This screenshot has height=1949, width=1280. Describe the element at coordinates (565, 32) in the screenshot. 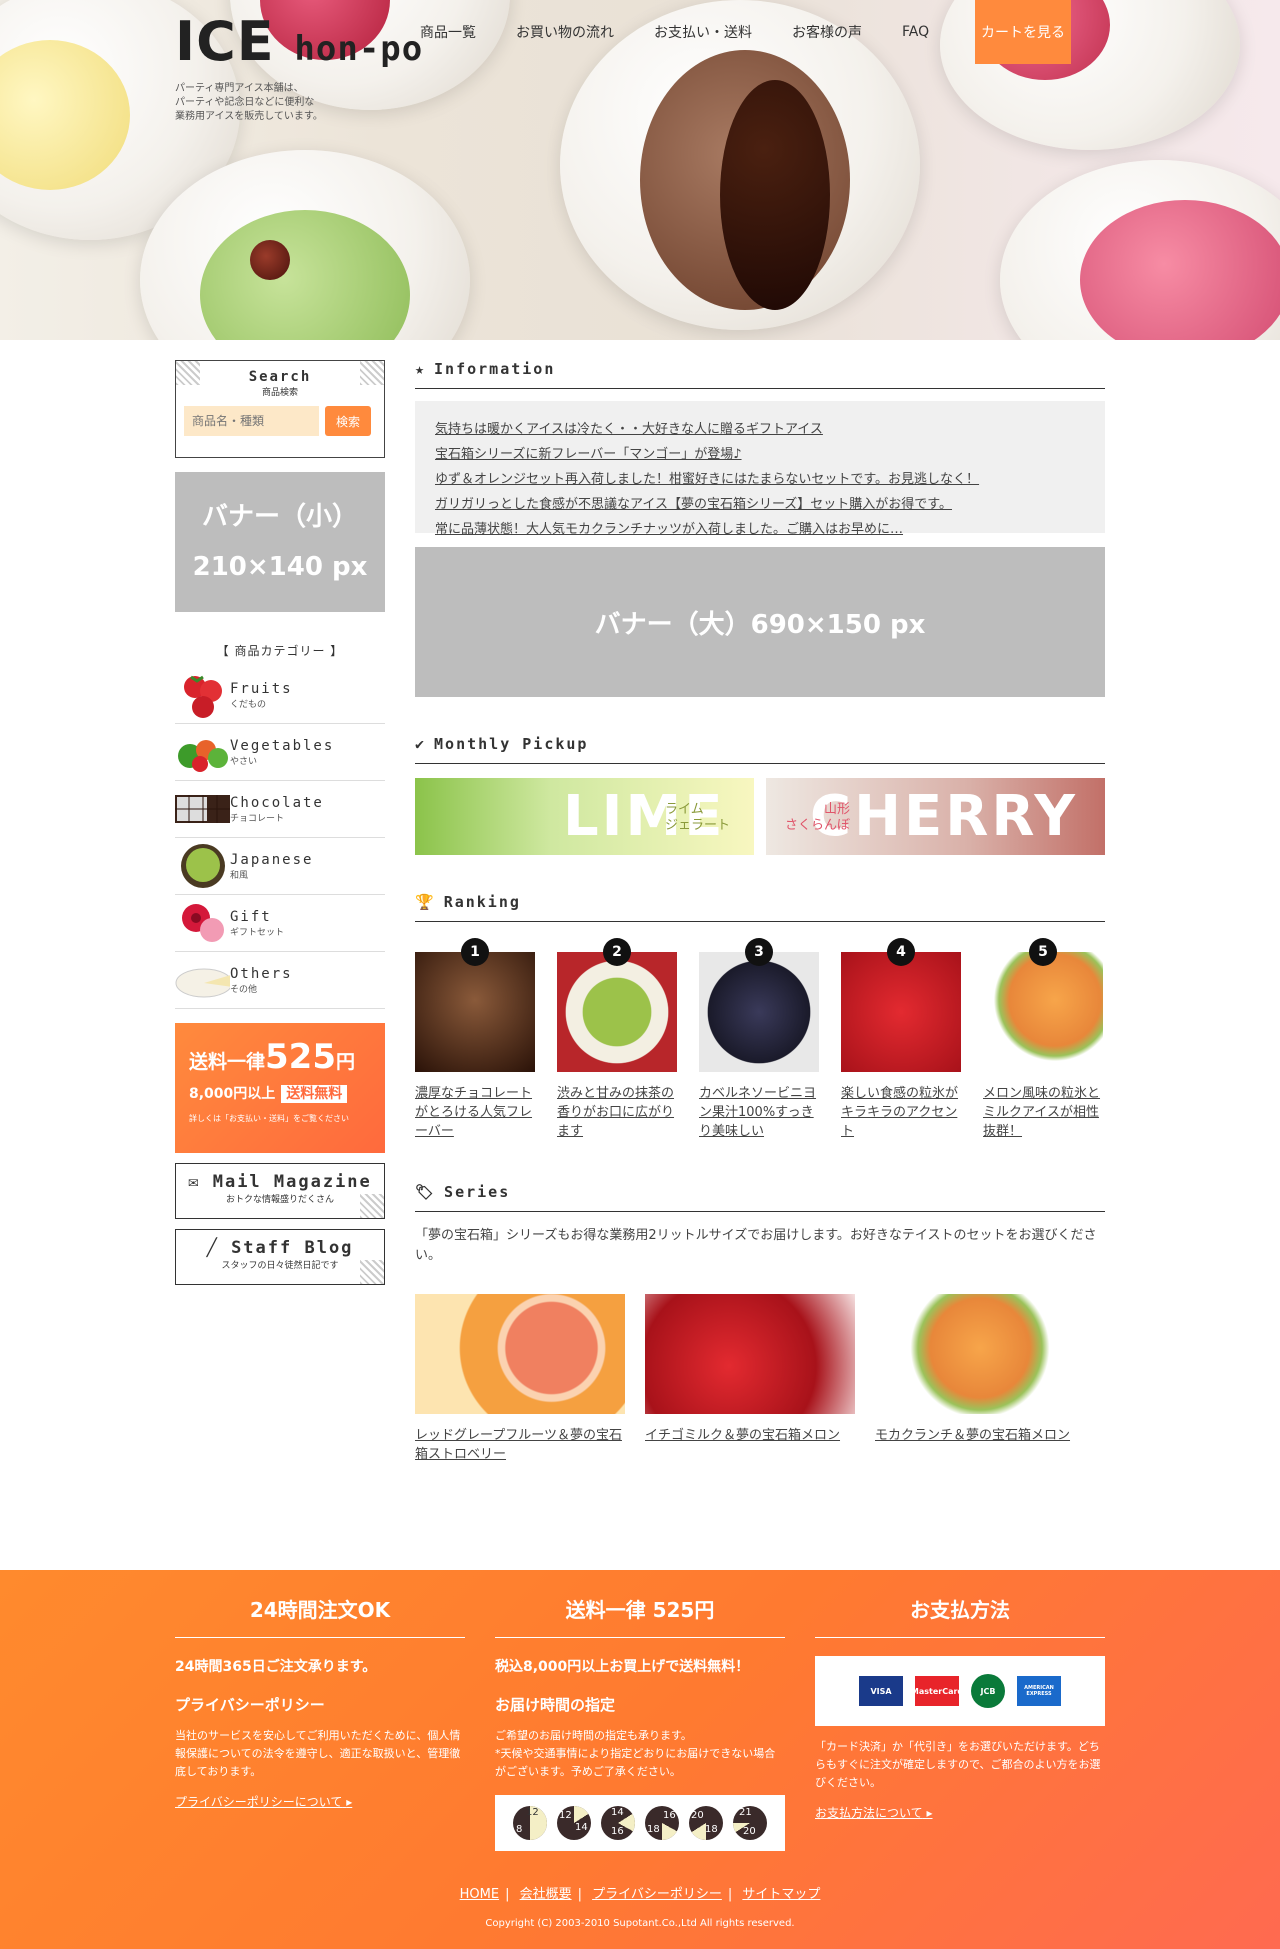

I see `nav-shopping-flow: お買い物の流れ` at that location.